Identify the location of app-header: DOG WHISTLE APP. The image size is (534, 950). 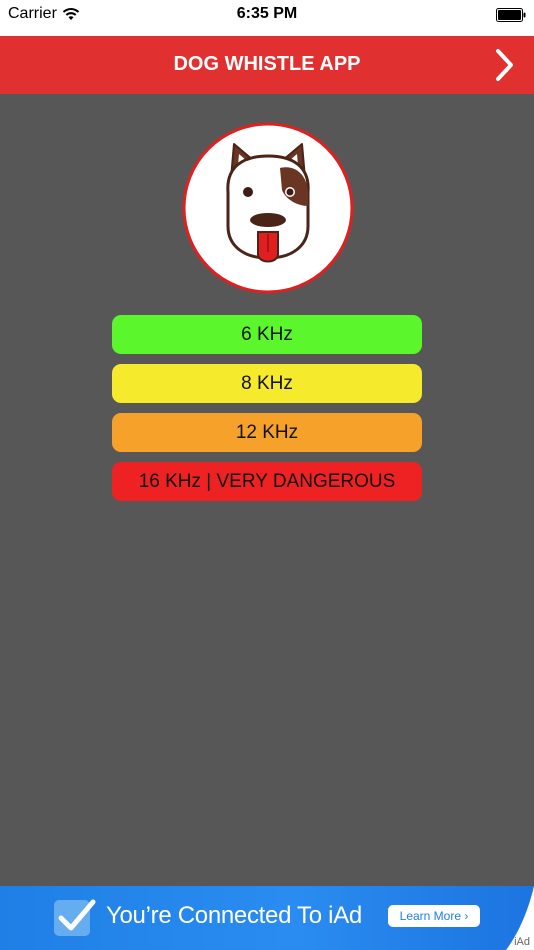
(267, 65).